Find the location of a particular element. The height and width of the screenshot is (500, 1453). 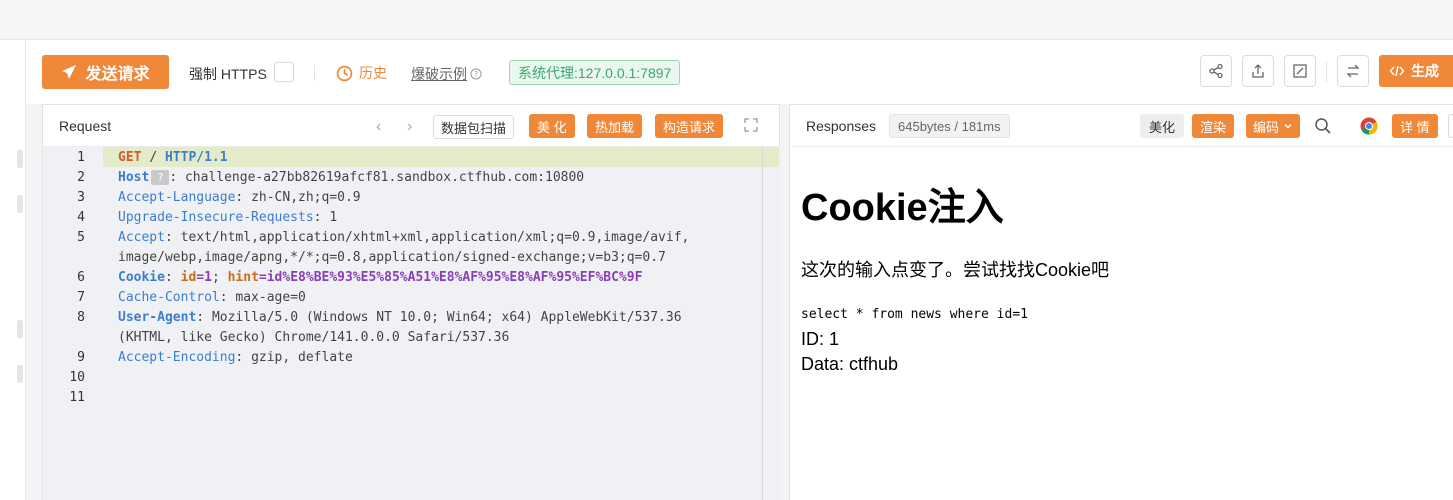

cookie-key: hint is located at coordinates (243, 277).